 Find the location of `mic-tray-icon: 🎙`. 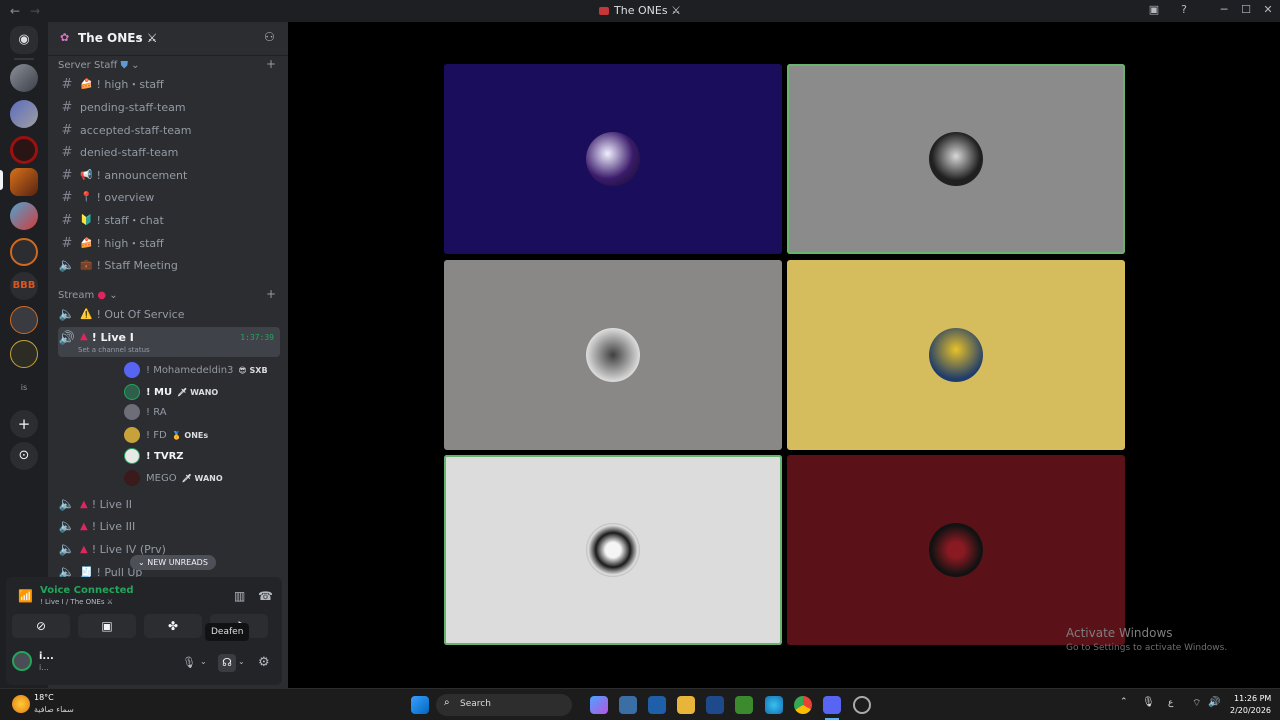

mic-tray-icon: 🎙 is located at coordinates (1148, 702).